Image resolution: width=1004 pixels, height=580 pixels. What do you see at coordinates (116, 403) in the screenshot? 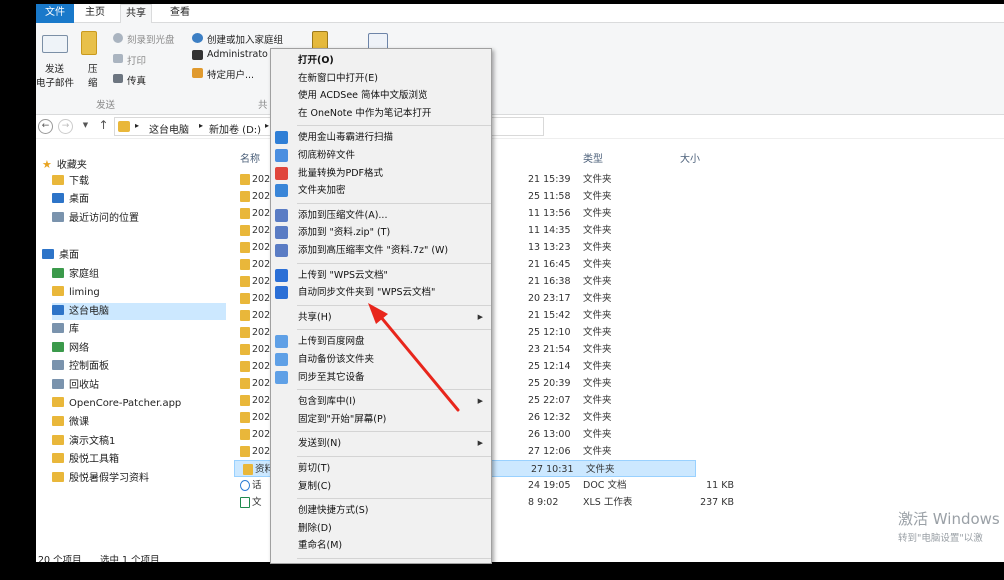
I see `sidebar-item-opencore-patcher: OpenCore-Patcher.app` at bounding box center [116, 403].